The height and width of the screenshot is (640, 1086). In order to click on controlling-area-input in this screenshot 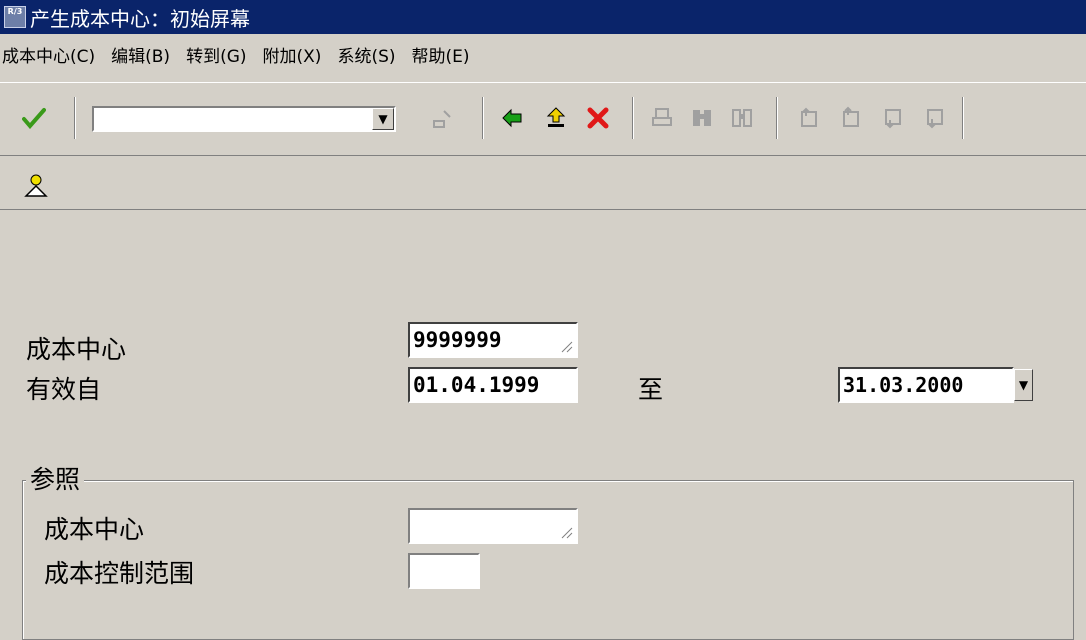, I will do `click(444, 571)`.